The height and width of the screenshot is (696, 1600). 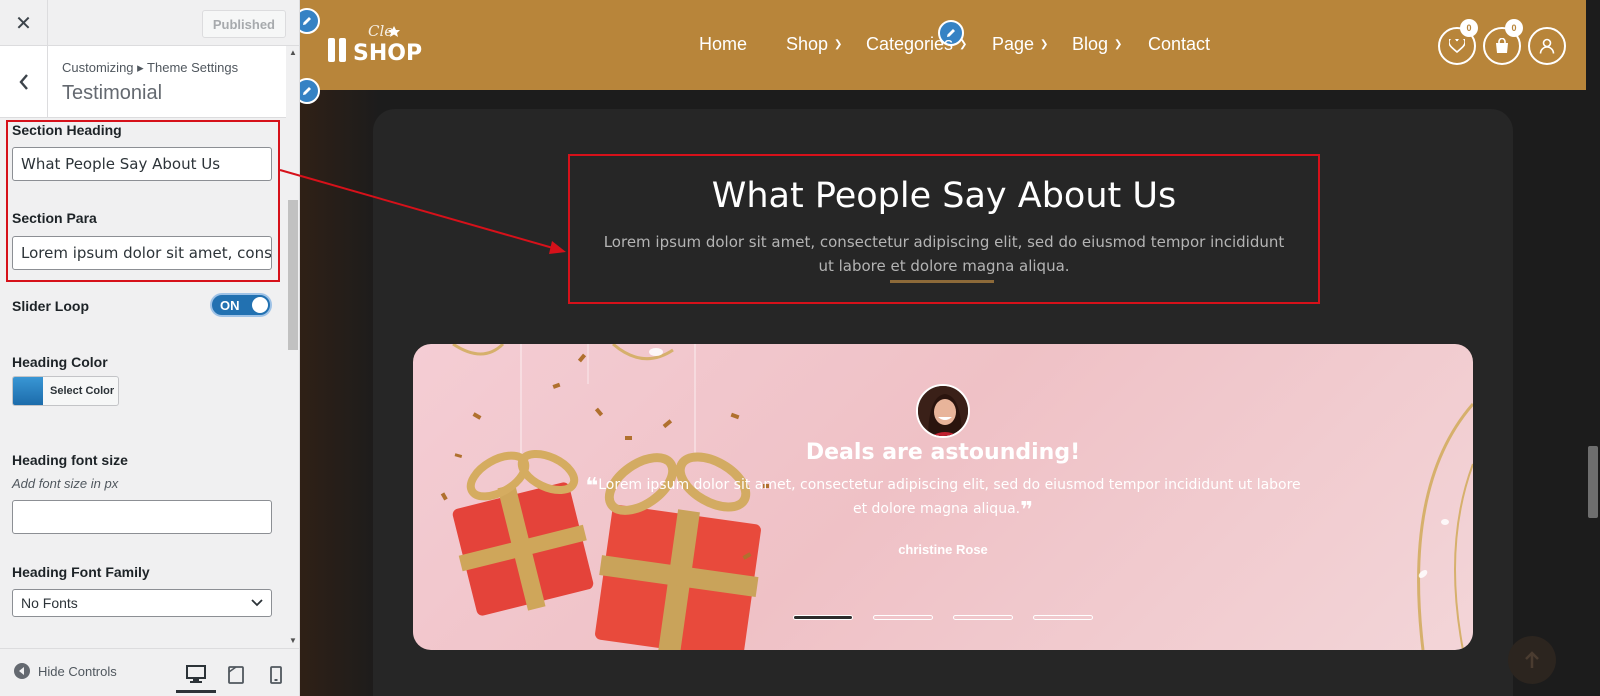 I want to click on breadcrumb: Customizing ▸ Theme Settings, so click(x=150, y=67).